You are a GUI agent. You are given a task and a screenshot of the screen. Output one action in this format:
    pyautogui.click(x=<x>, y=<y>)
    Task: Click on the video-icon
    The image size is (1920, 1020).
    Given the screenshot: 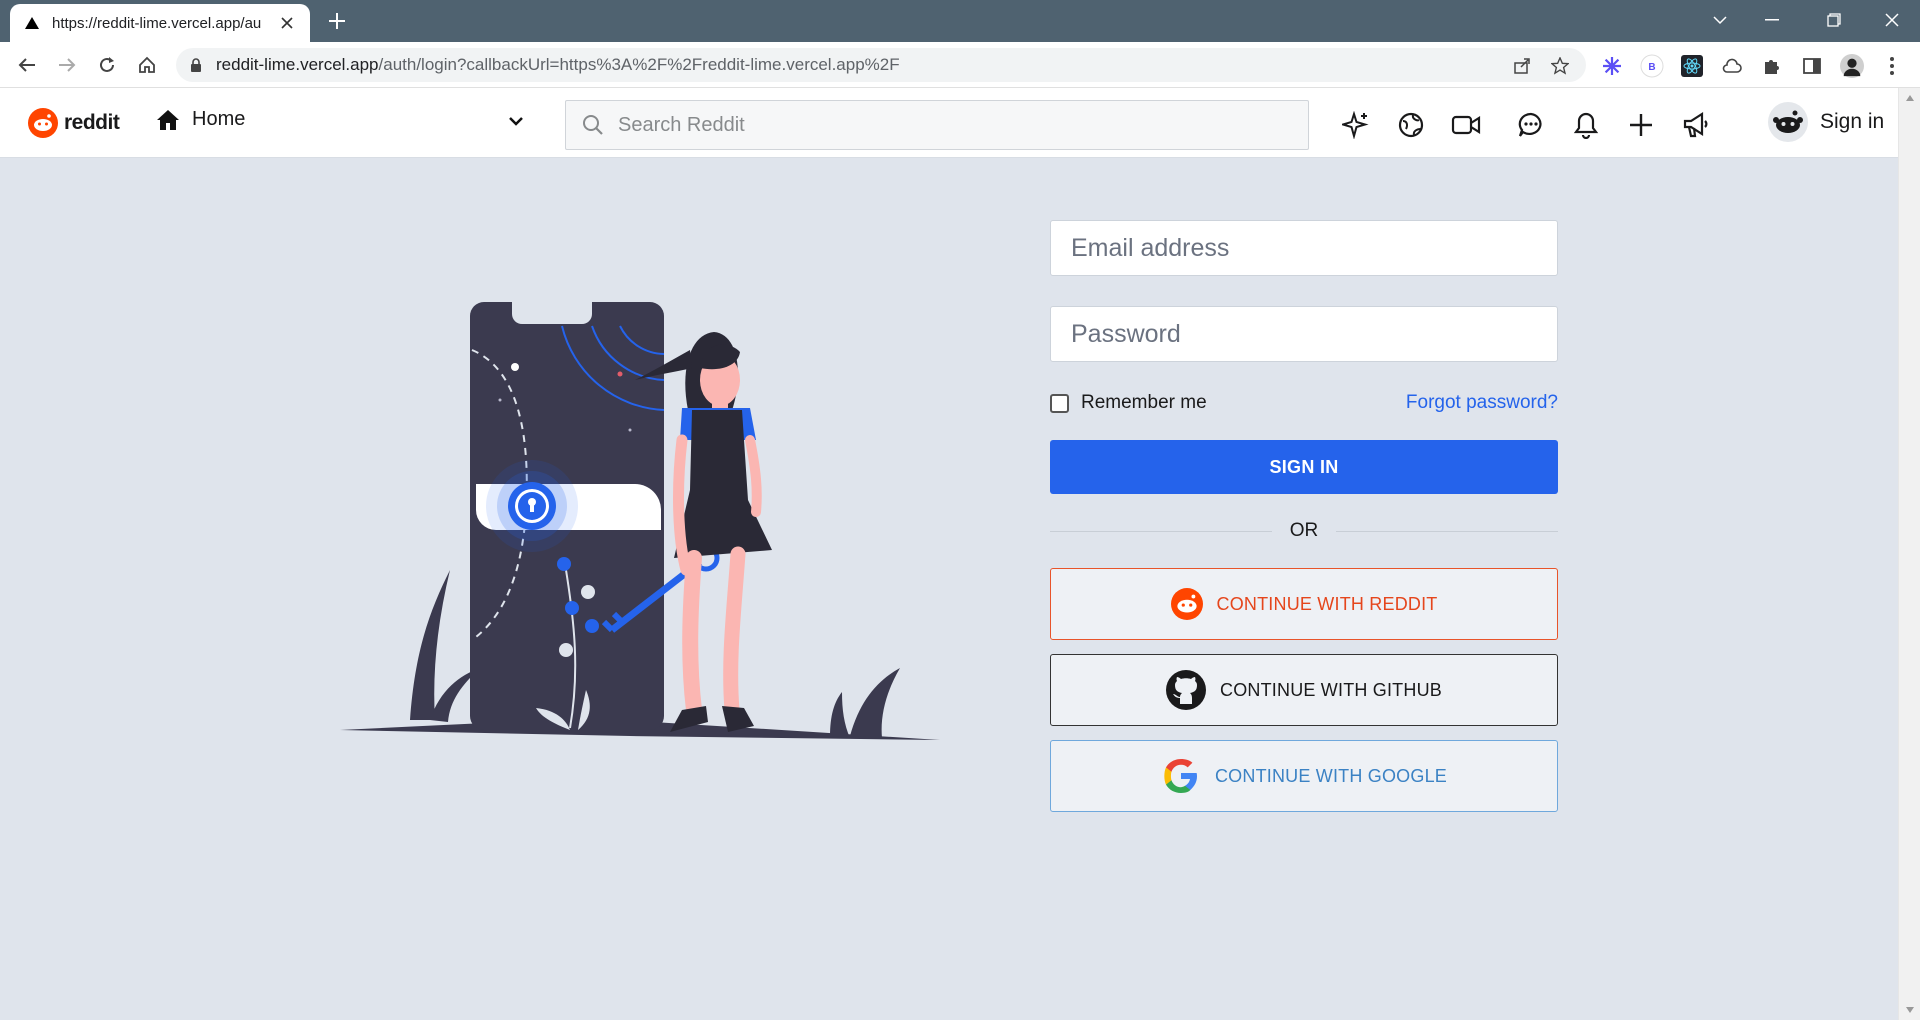 What is the action you would take?
    pyautogui.click(x=1466, y=125)
    